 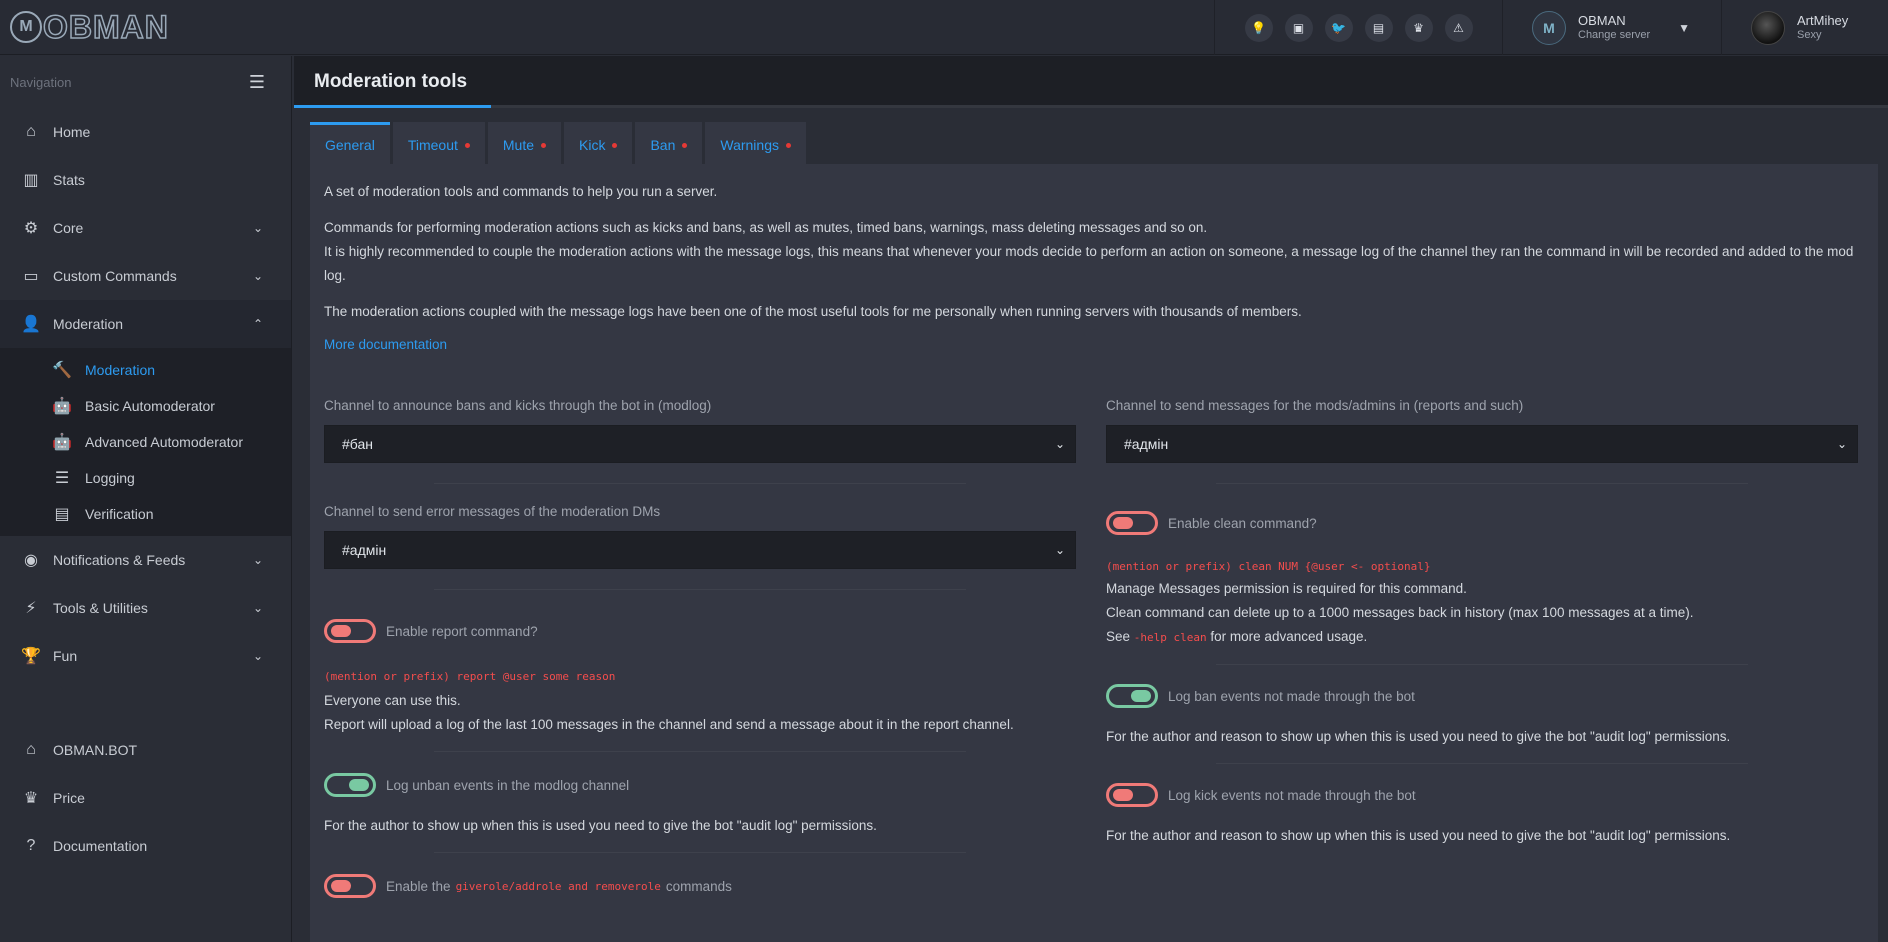 What do you see at coordinates (1338, 27) in the screenshot?
I see `twitter-icon: 🐦` at bounding box center [1338, 27].